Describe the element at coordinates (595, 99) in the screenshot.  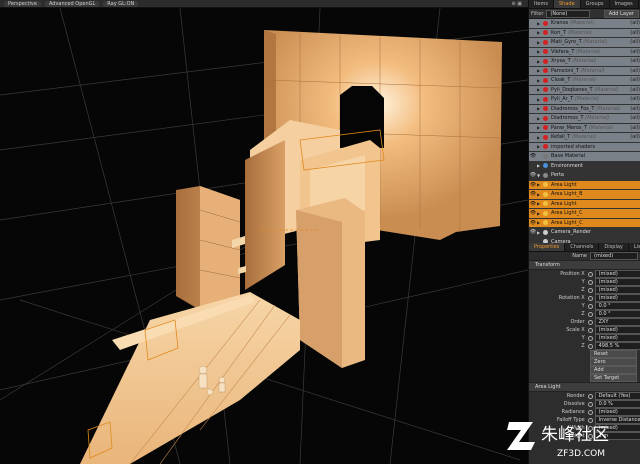
I see `tree-item-label: Pyli_Ar_T (Material)` at that location.